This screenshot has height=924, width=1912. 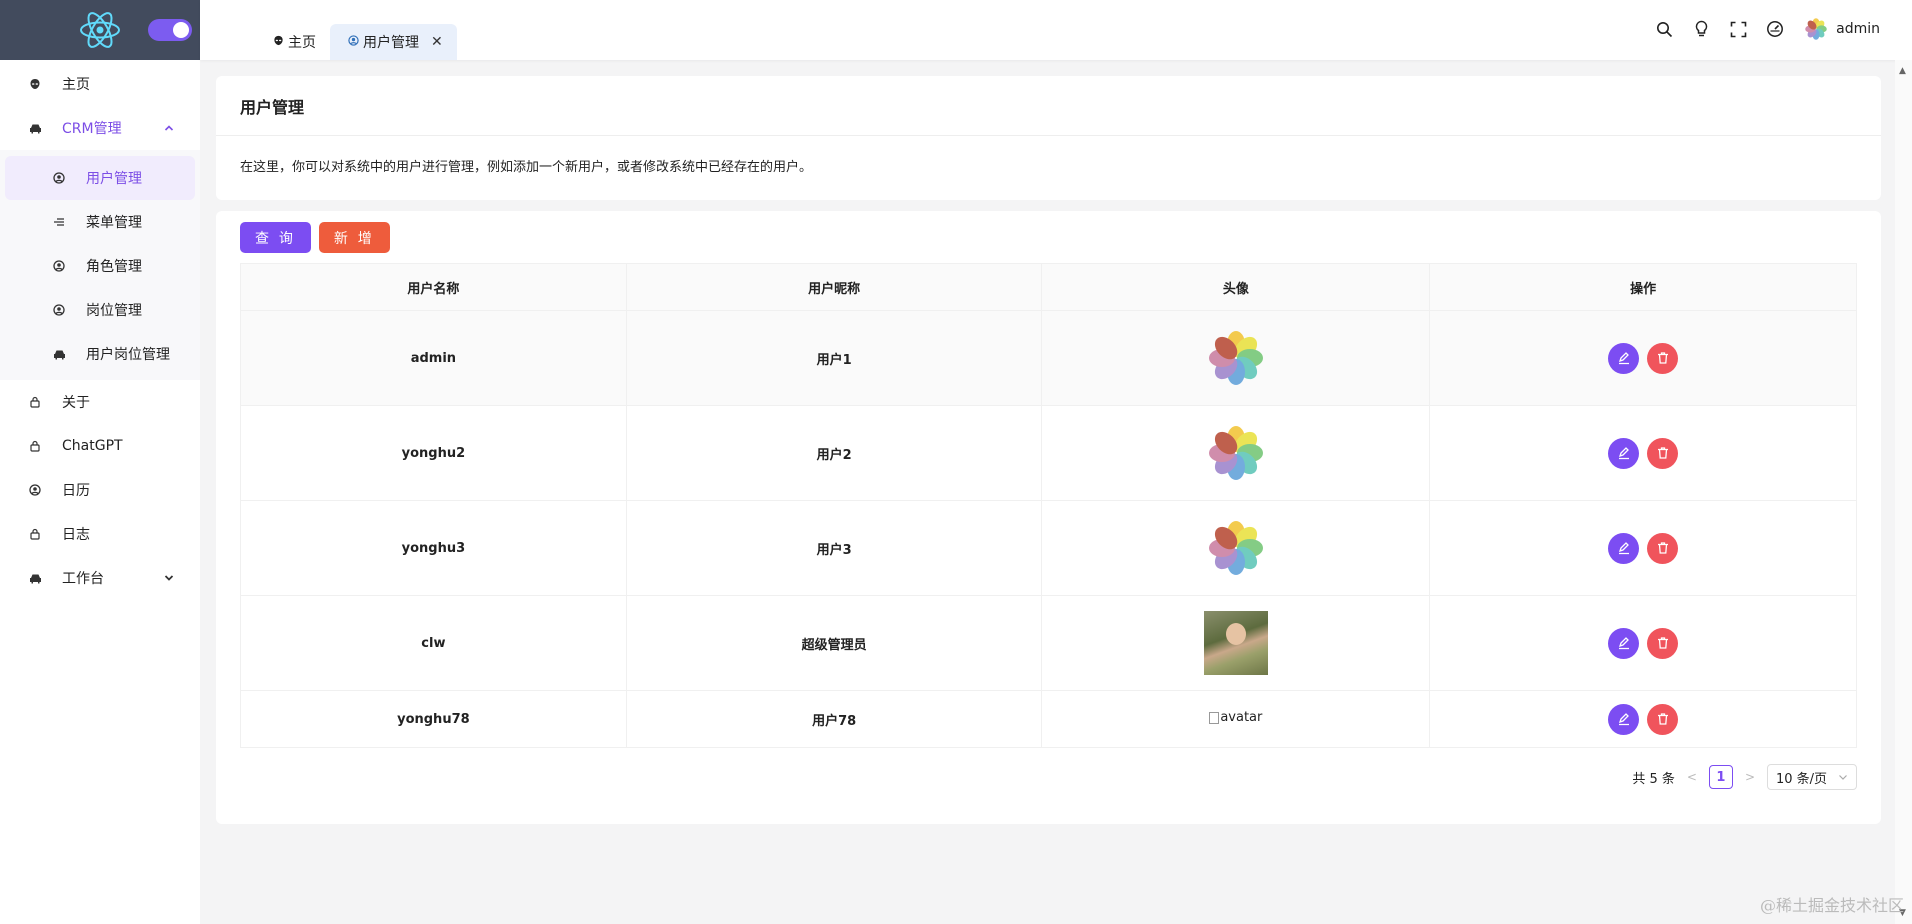 What do you see at coordinates (393, 42) in the screenshot?
I see `tab-user-management: 用户管理 ✕` at bounding box center [393, 42].